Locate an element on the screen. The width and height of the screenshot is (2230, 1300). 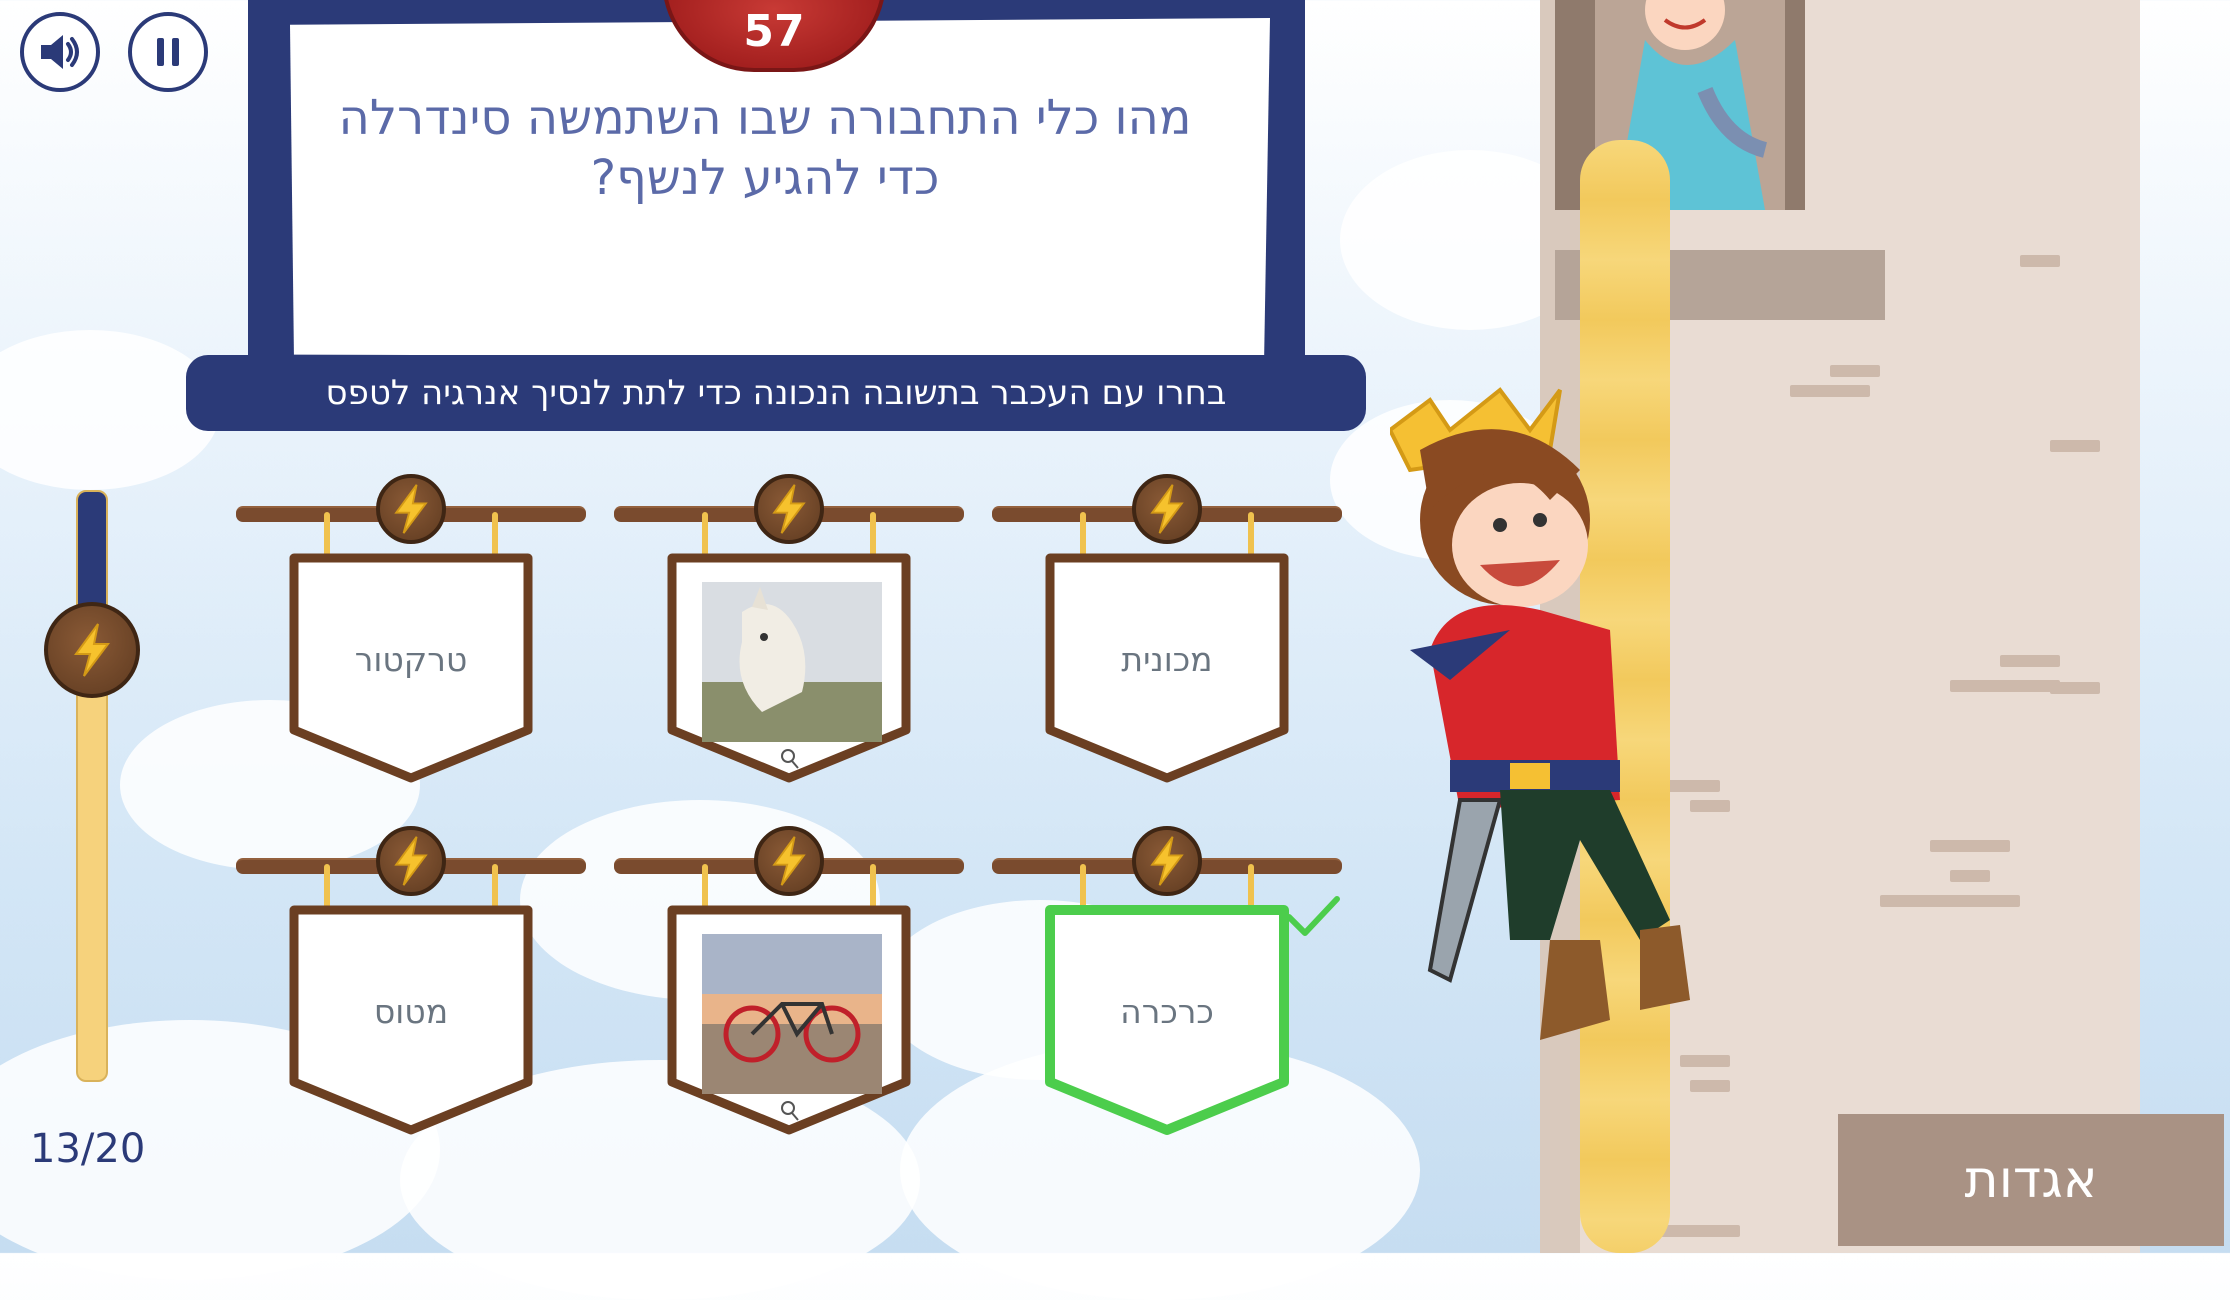
answer-card-bicycle is located at coordinates (789, 978).